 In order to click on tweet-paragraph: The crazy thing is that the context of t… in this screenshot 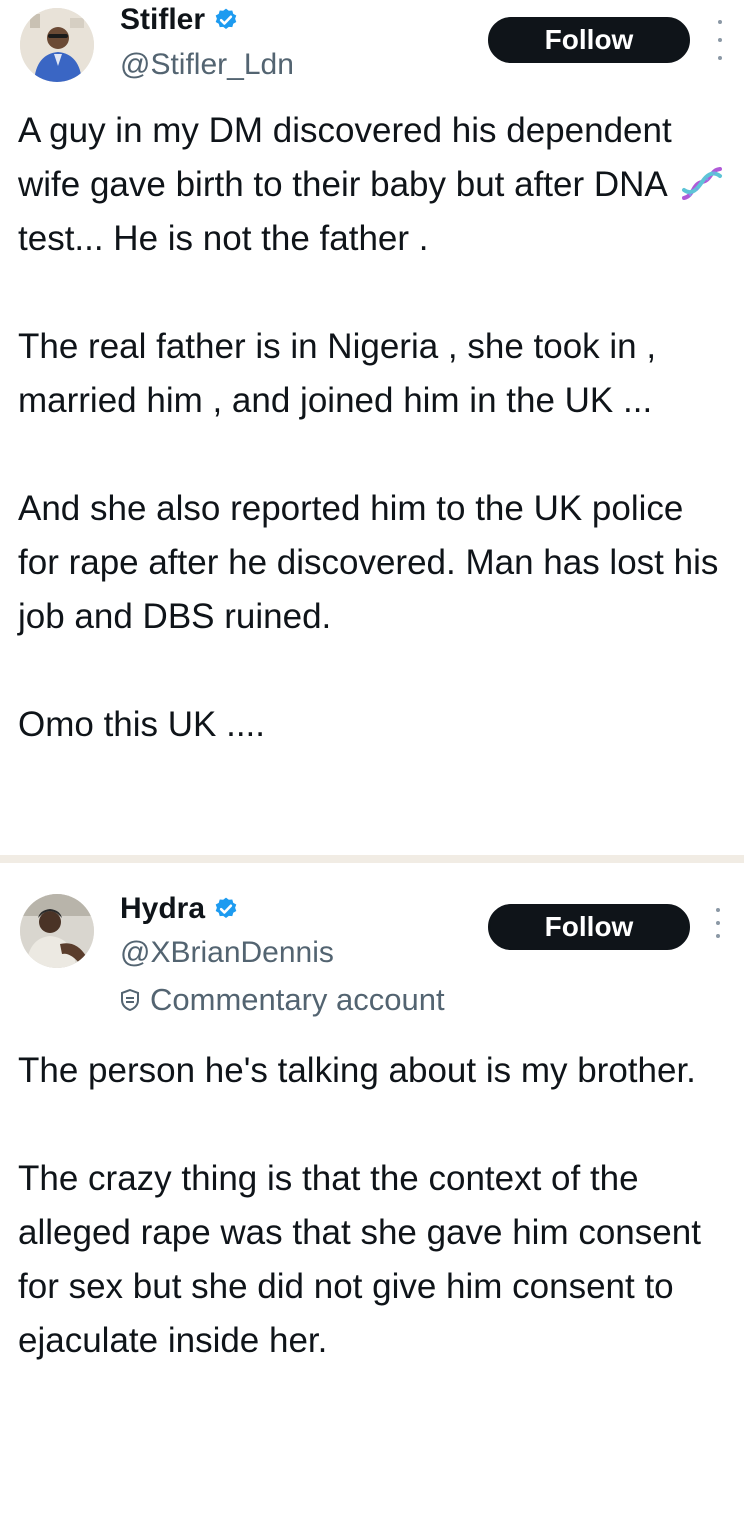, I will do `click(359, 1259)`.